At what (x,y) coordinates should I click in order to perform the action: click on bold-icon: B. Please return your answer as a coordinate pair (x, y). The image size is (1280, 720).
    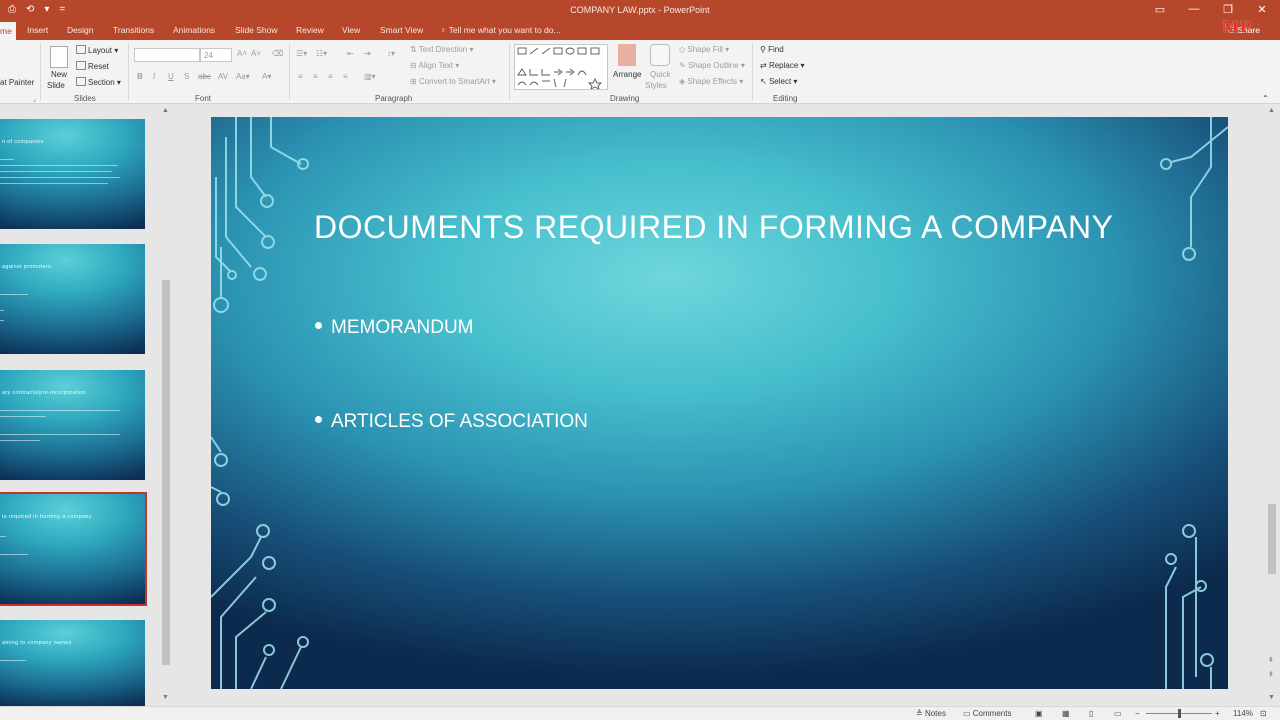
    Looking at the image, I should click on (140, 76).